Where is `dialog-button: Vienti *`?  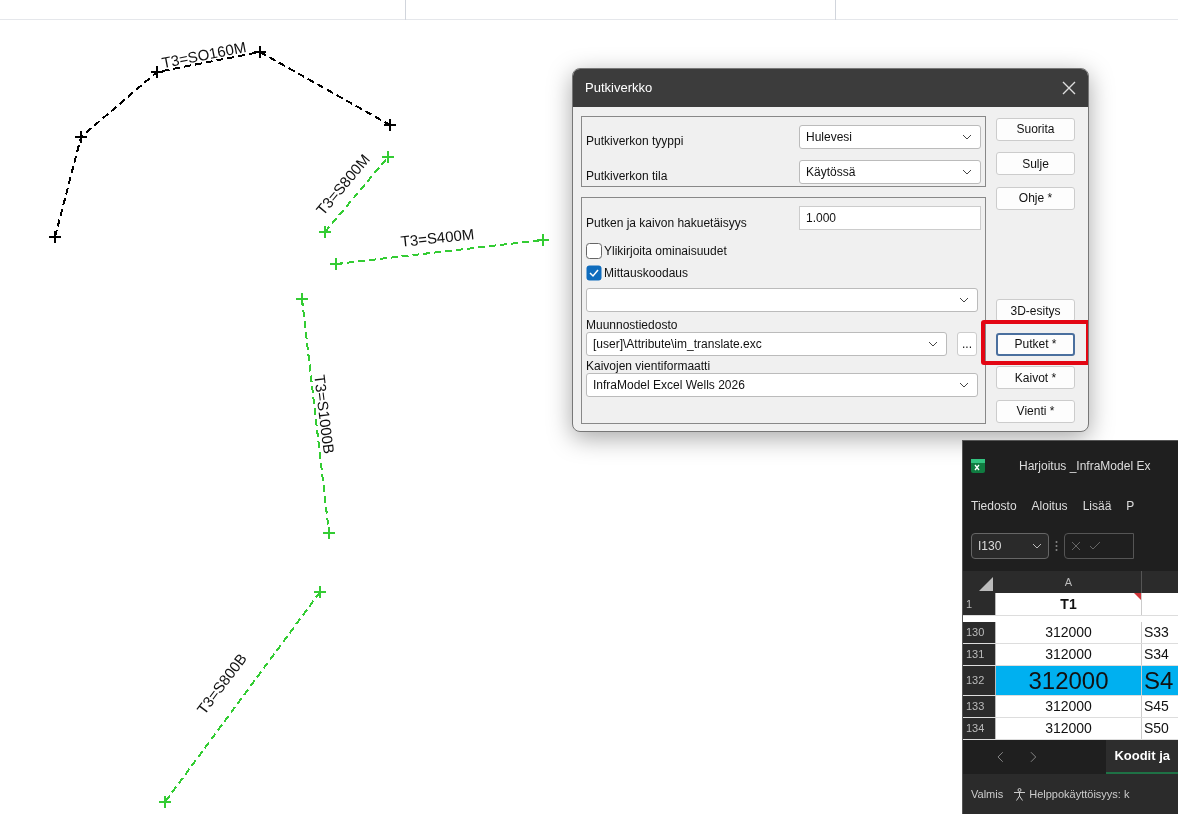
dialog-button: Vienti * is located at coordinates (1035, 411).